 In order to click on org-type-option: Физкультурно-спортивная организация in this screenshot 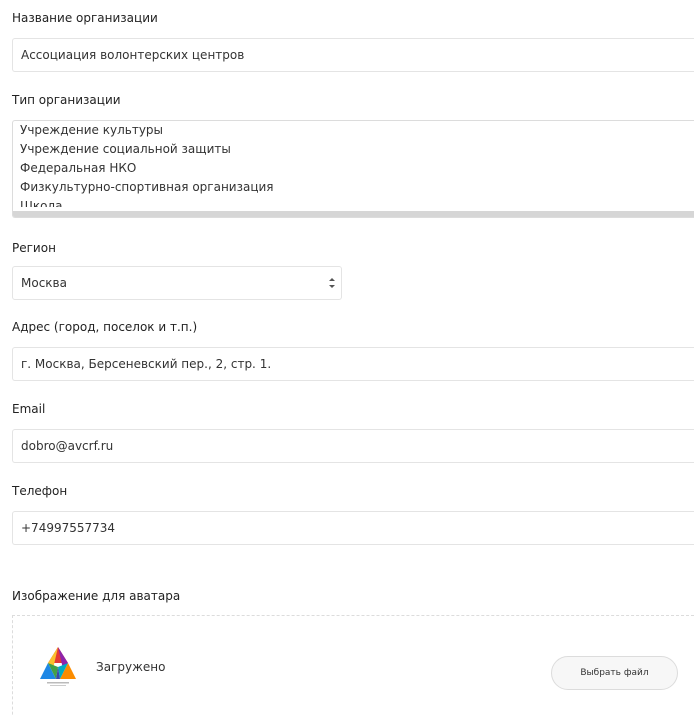, I will do `click(353, 187)`.